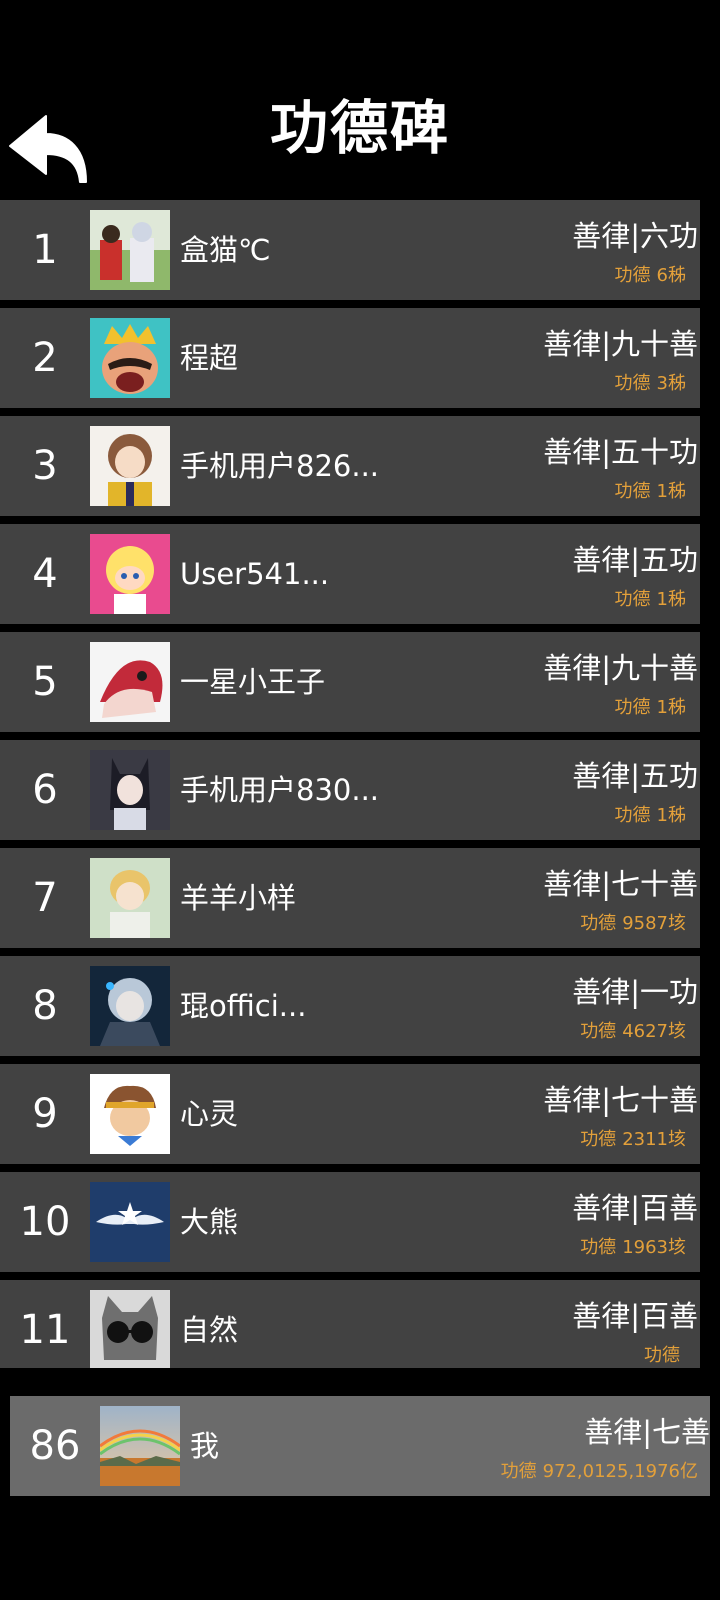  Describe the element at coordinates (45, 682) in the screenshot. I see `rank-number: 5` at that location.